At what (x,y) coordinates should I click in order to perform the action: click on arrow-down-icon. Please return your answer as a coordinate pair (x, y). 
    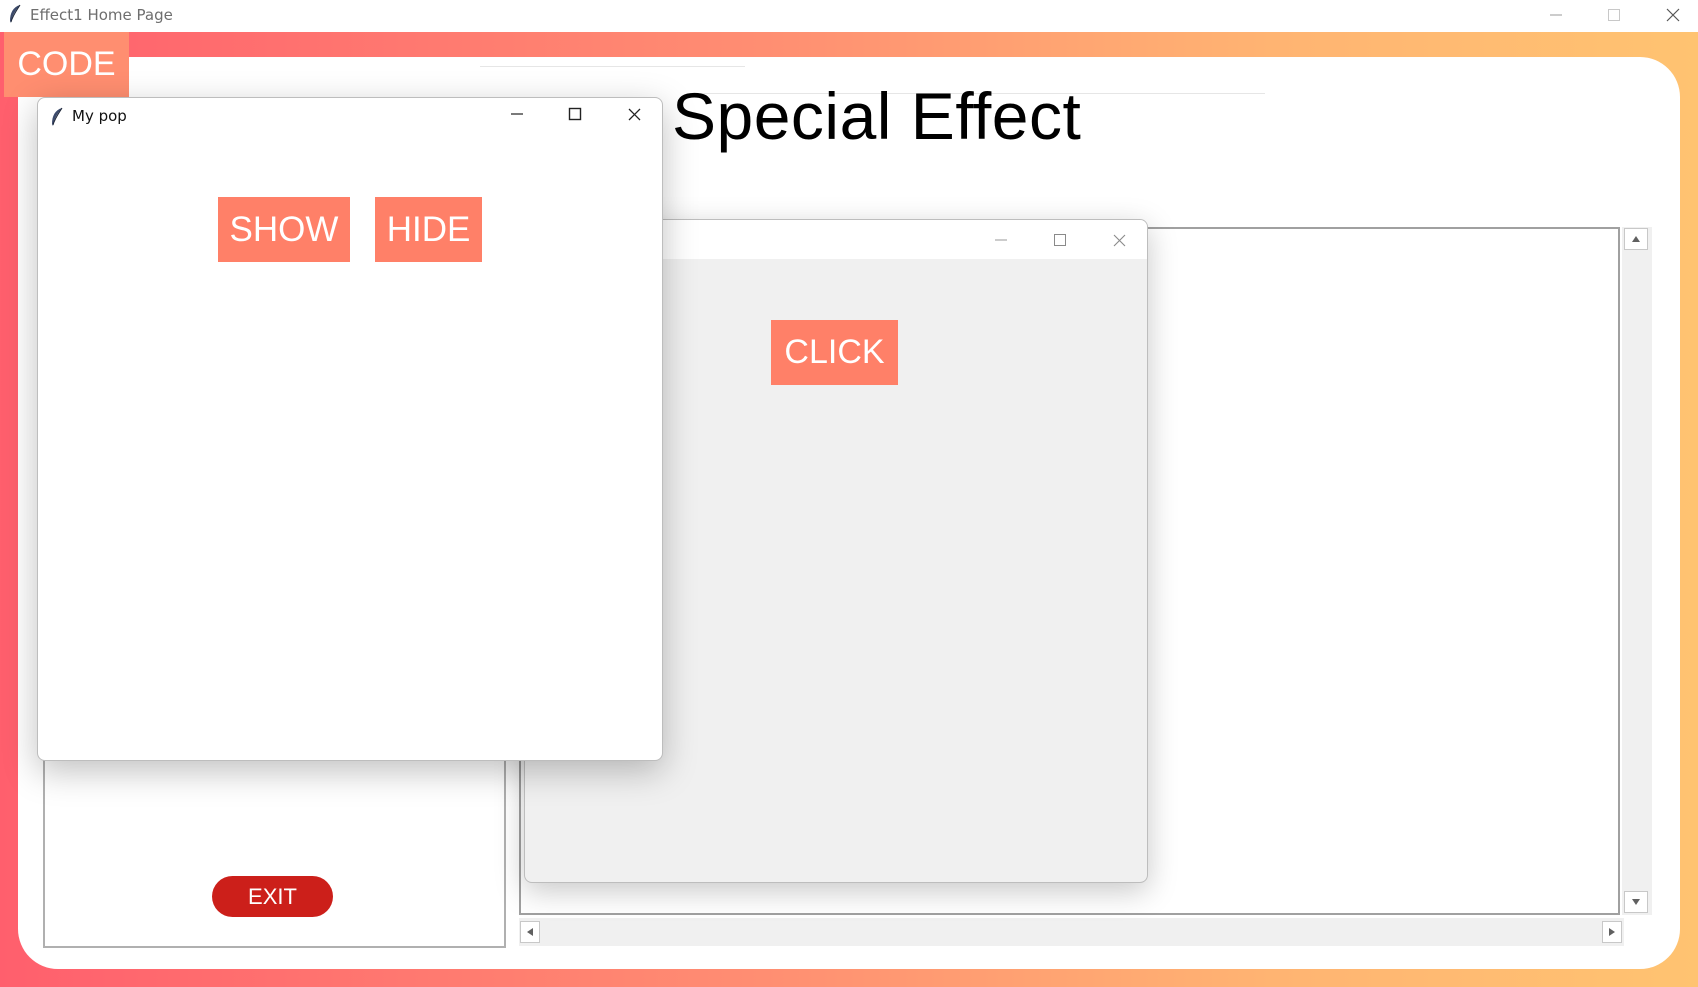
    Looking at the image, I should click on (1636, 902).